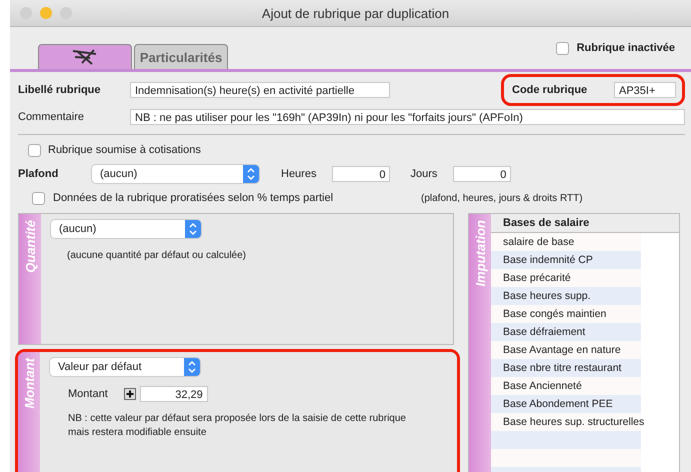 The width and height of the screenshot is (691, 472). I want to click on checkbox-label: Rubrique soumise à cotisations, so click(124, 150).